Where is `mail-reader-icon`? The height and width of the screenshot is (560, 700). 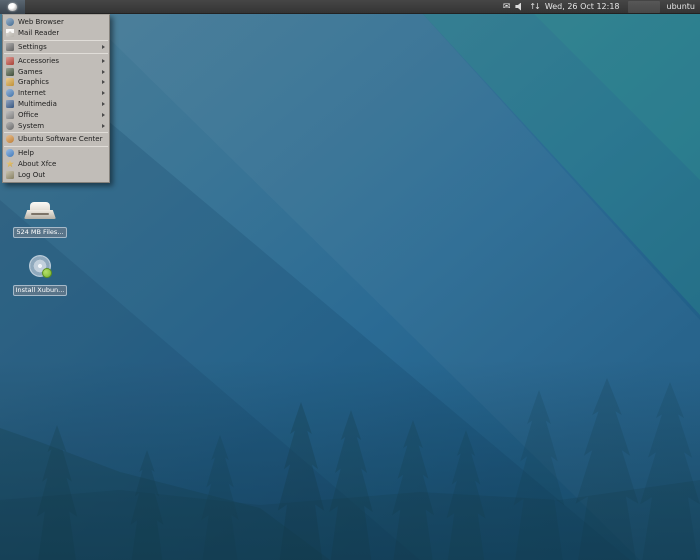 mail-reader-icon is located at coordinates (10, 33).